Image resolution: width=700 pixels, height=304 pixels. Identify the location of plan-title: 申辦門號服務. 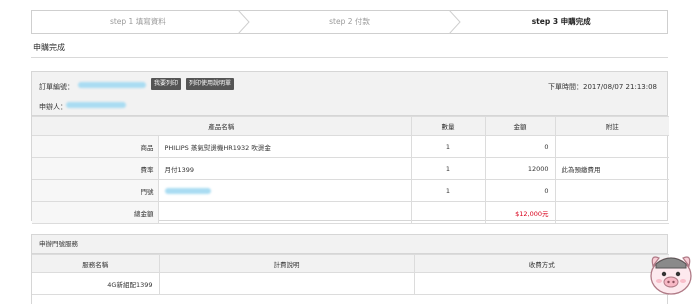
(349, 244).